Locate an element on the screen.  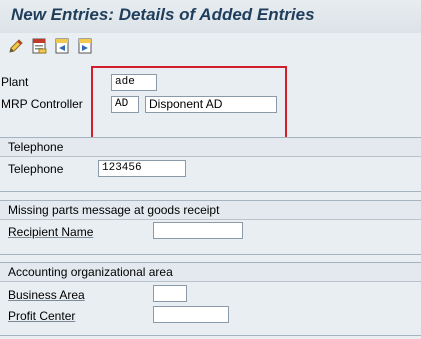
missing-parts-group-header: Missing parts message at goods receipt is located at coordinates (210, 210).